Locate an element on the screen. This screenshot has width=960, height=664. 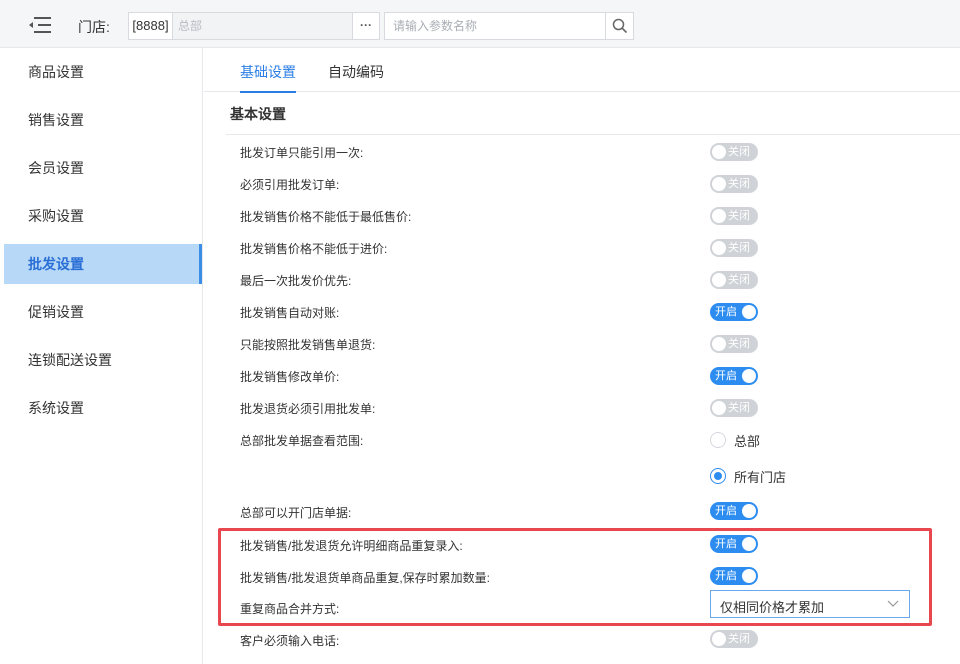
setting-label: 批发销售/批发退货单商品重复,保存时累加数量: is located at coordinates (365, 578).